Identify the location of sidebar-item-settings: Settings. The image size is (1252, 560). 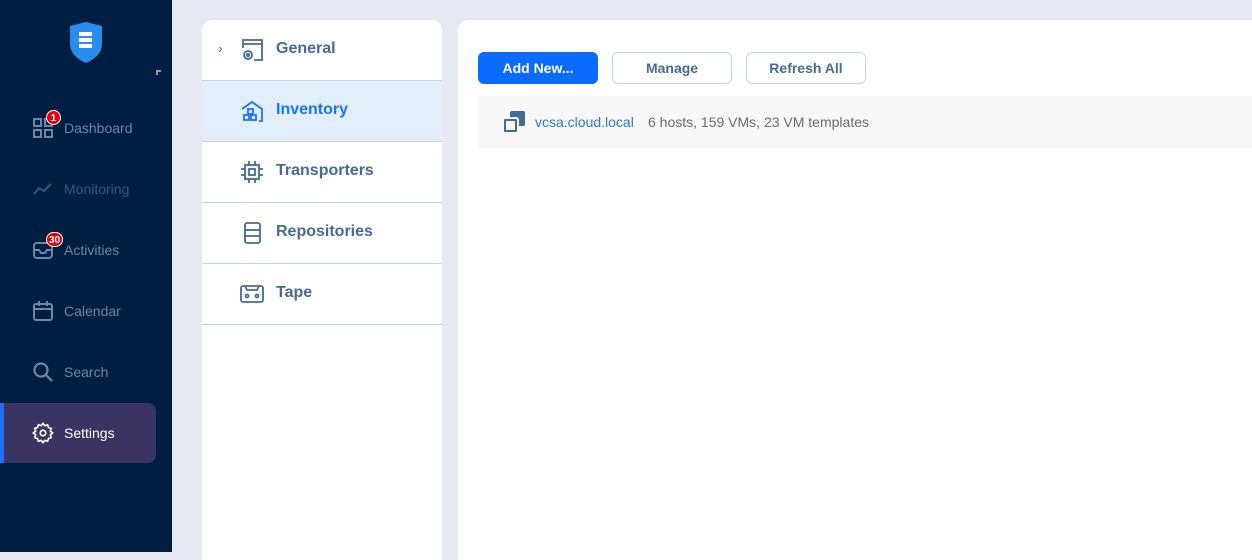
(78, 433).